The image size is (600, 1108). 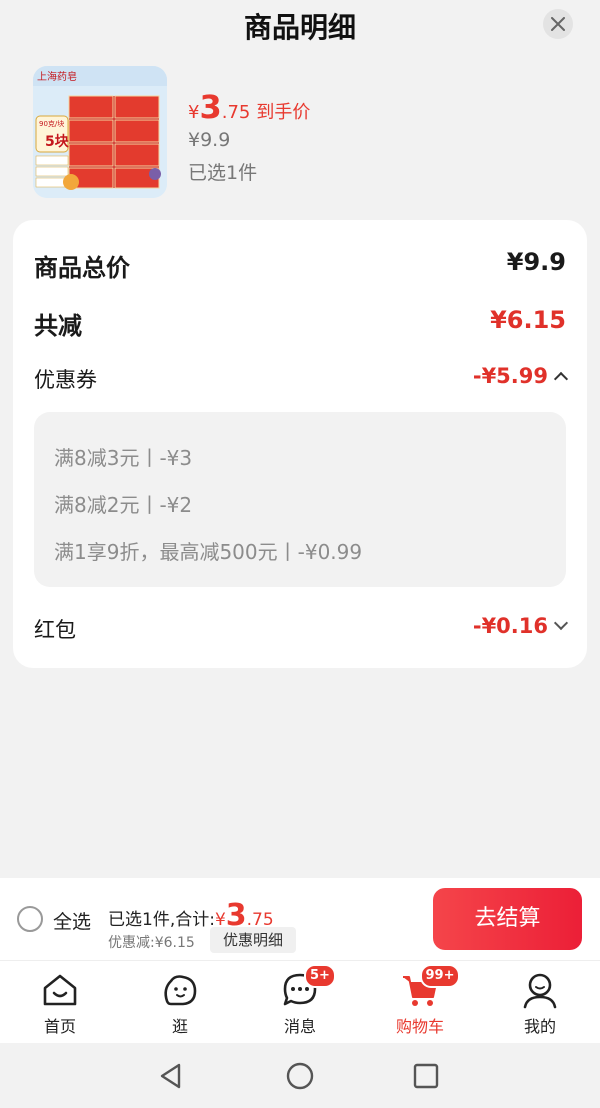 I want to click on system-nav-bar, so click(x=300, y=1075).